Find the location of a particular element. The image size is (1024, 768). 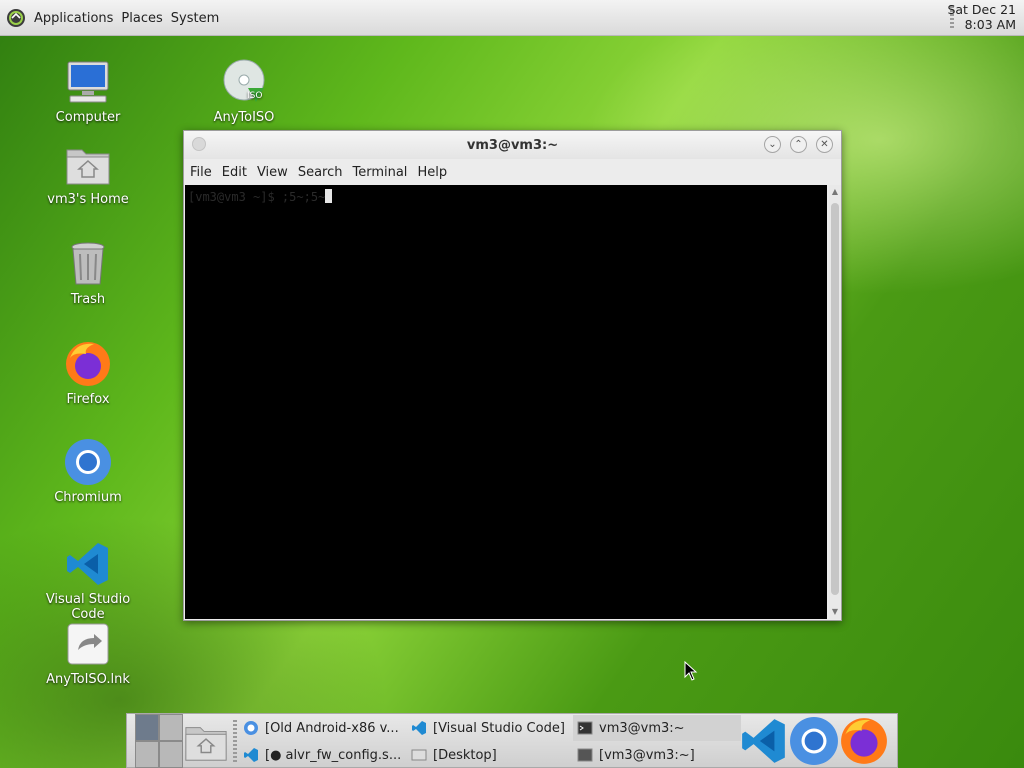

window-title: vm3@vm3:~ is located at coordinates (512, 145).